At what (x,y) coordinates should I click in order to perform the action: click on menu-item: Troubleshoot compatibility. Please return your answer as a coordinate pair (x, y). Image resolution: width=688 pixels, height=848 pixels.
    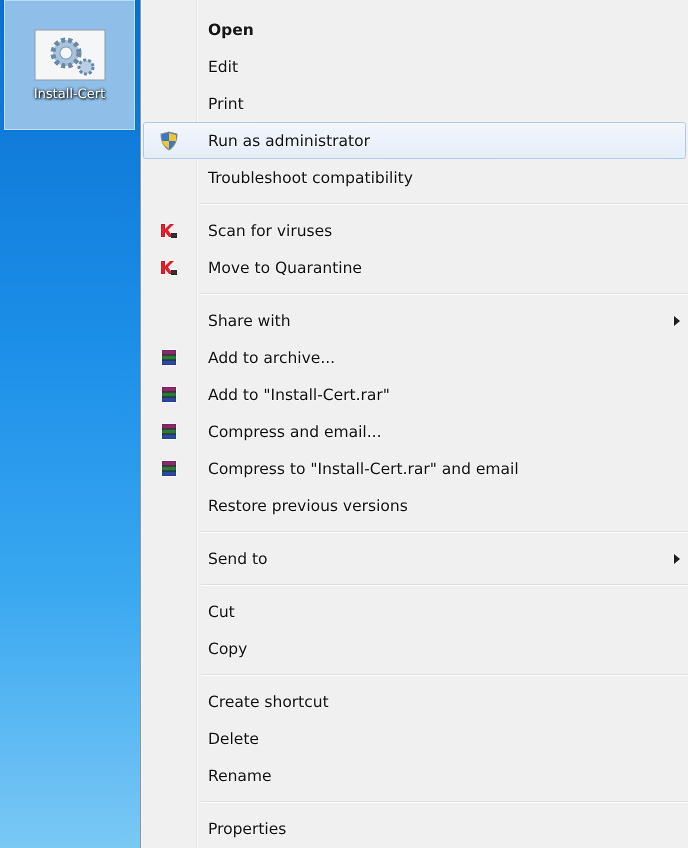
    Looking at the image, I should click on (414, 177).